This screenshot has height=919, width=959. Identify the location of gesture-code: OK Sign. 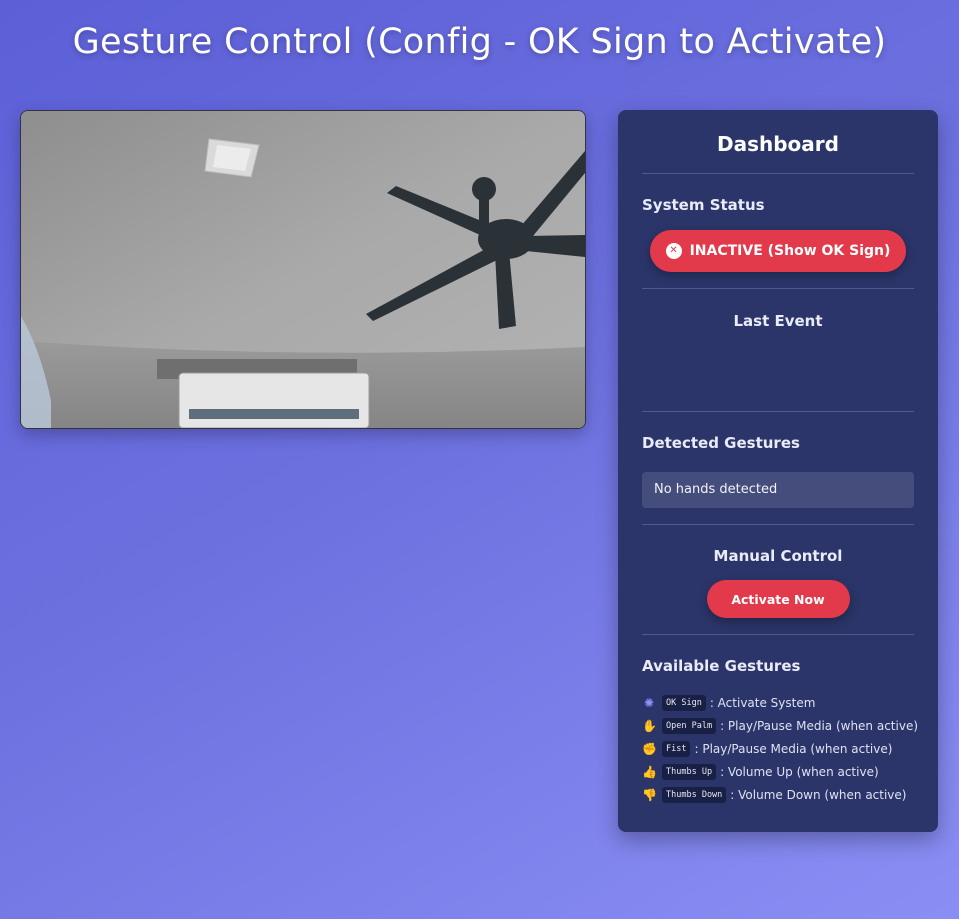
(684, 702).